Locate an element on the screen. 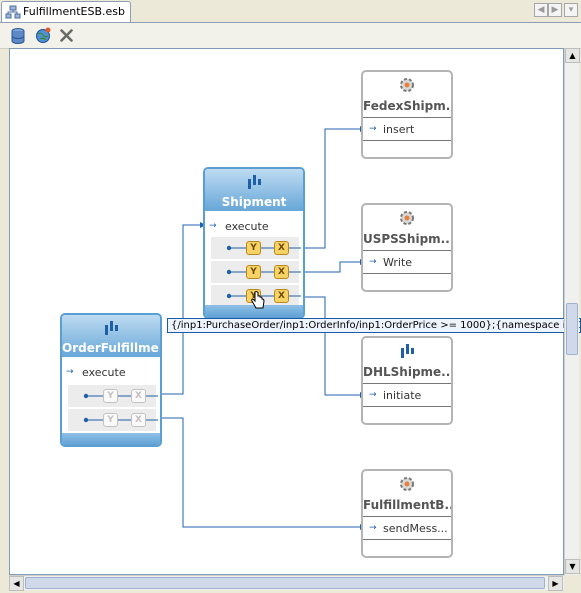  horizontal-scroll-thumb is located at coordinates (285, 583).